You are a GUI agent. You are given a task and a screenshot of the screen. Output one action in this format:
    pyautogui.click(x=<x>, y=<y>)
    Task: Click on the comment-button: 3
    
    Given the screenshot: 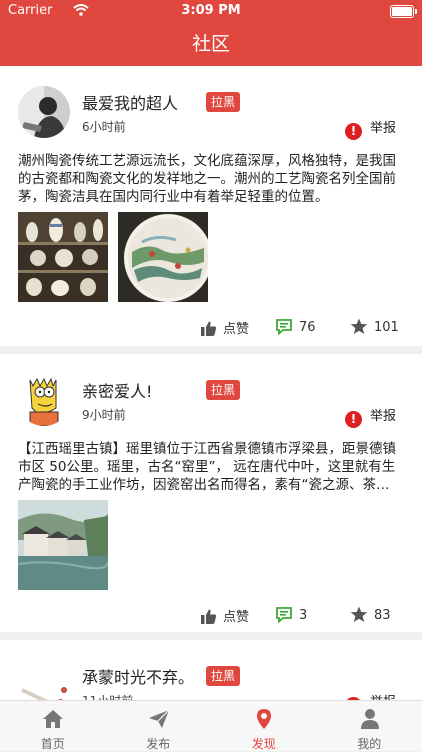 What is the action you would take?
    pyautogui.click(x=291, y=614)
    